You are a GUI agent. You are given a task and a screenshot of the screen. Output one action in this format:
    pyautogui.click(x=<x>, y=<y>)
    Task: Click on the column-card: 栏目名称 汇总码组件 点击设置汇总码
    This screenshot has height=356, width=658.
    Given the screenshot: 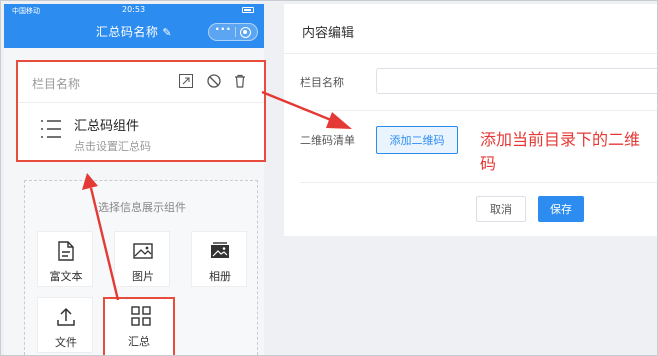 What is the action you would take?
    pyautogui.click(x=141, y=111)
    